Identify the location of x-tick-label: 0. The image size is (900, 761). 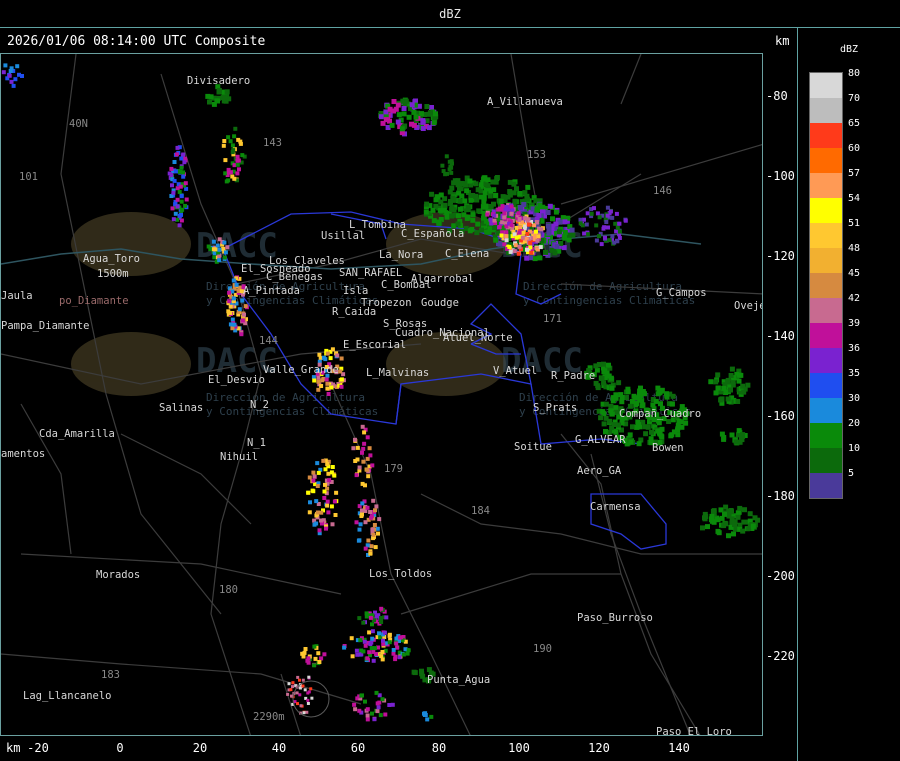
(120, 748).